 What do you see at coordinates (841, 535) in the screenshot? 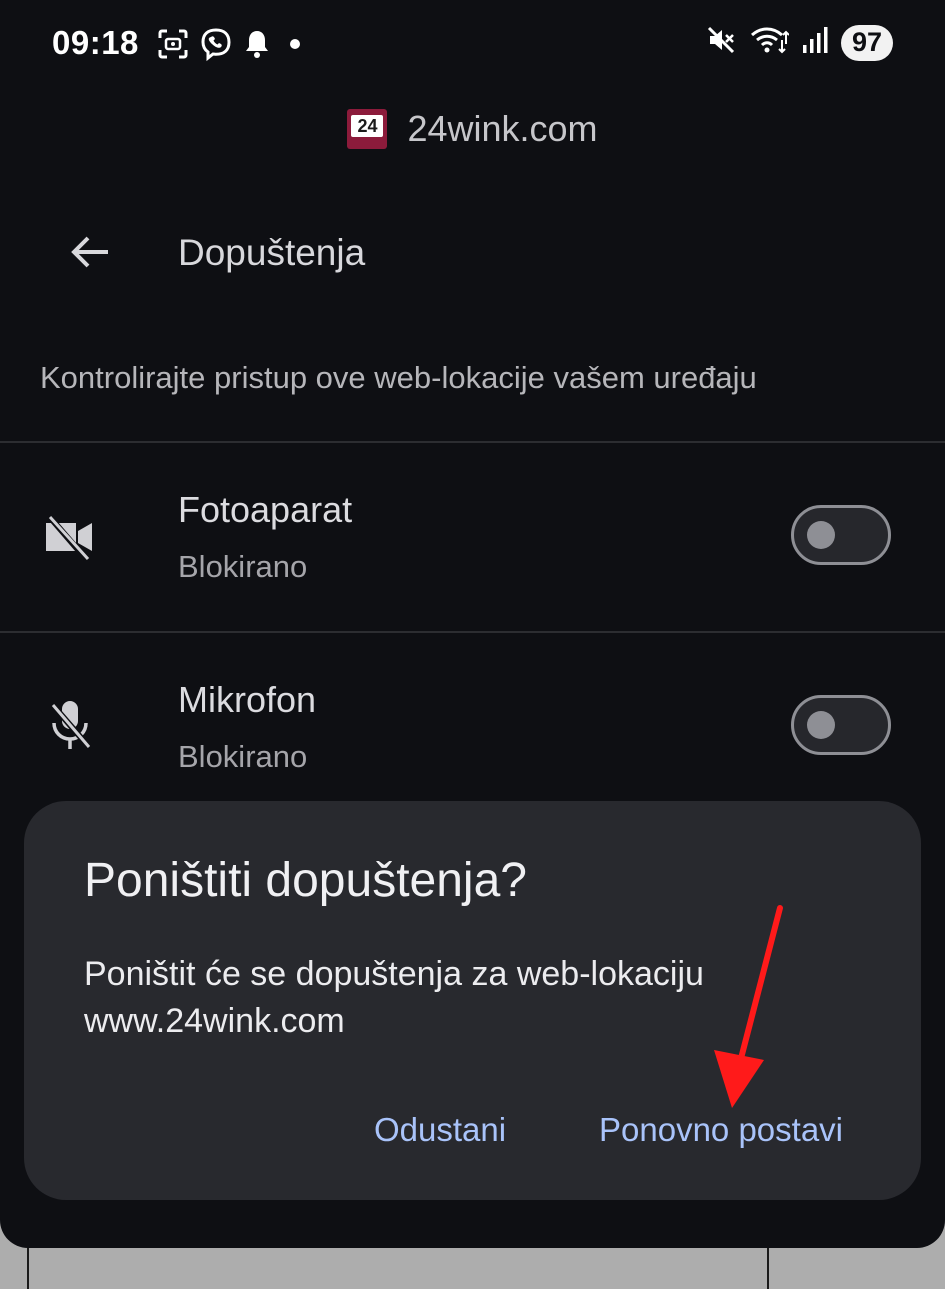
I see `camera-toggle` at bounding box center [841, 535].